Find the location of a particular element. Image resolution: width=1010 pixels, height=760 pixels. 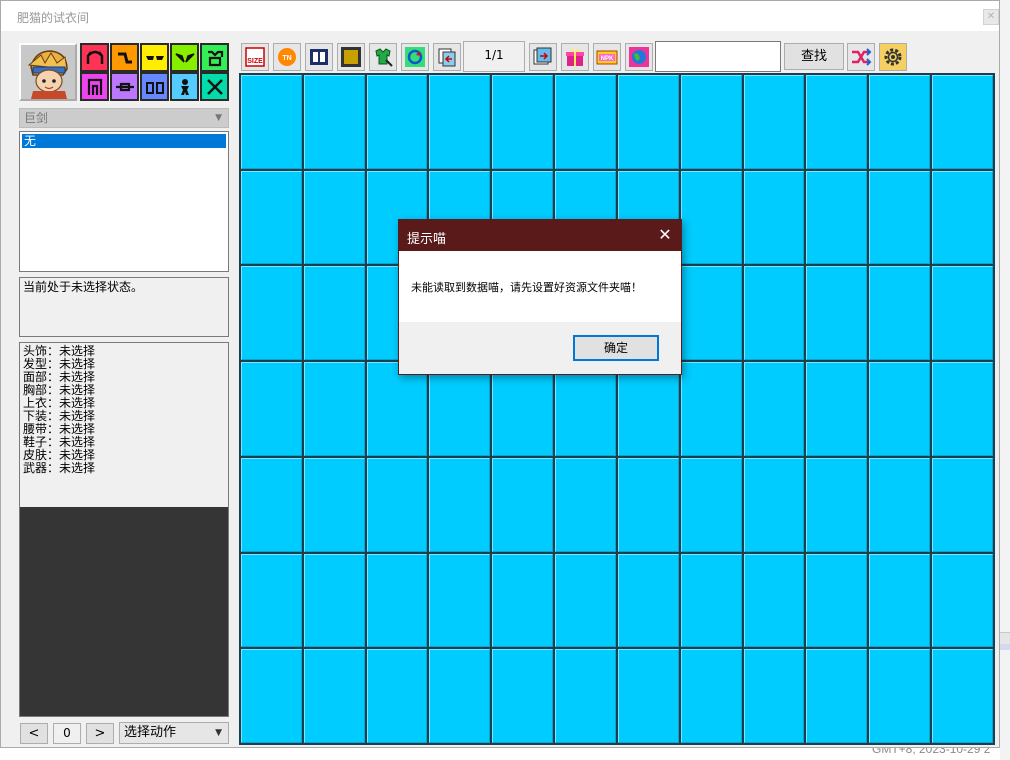

dialog-ok-button: 确定 is located at coordinates (616, 348).